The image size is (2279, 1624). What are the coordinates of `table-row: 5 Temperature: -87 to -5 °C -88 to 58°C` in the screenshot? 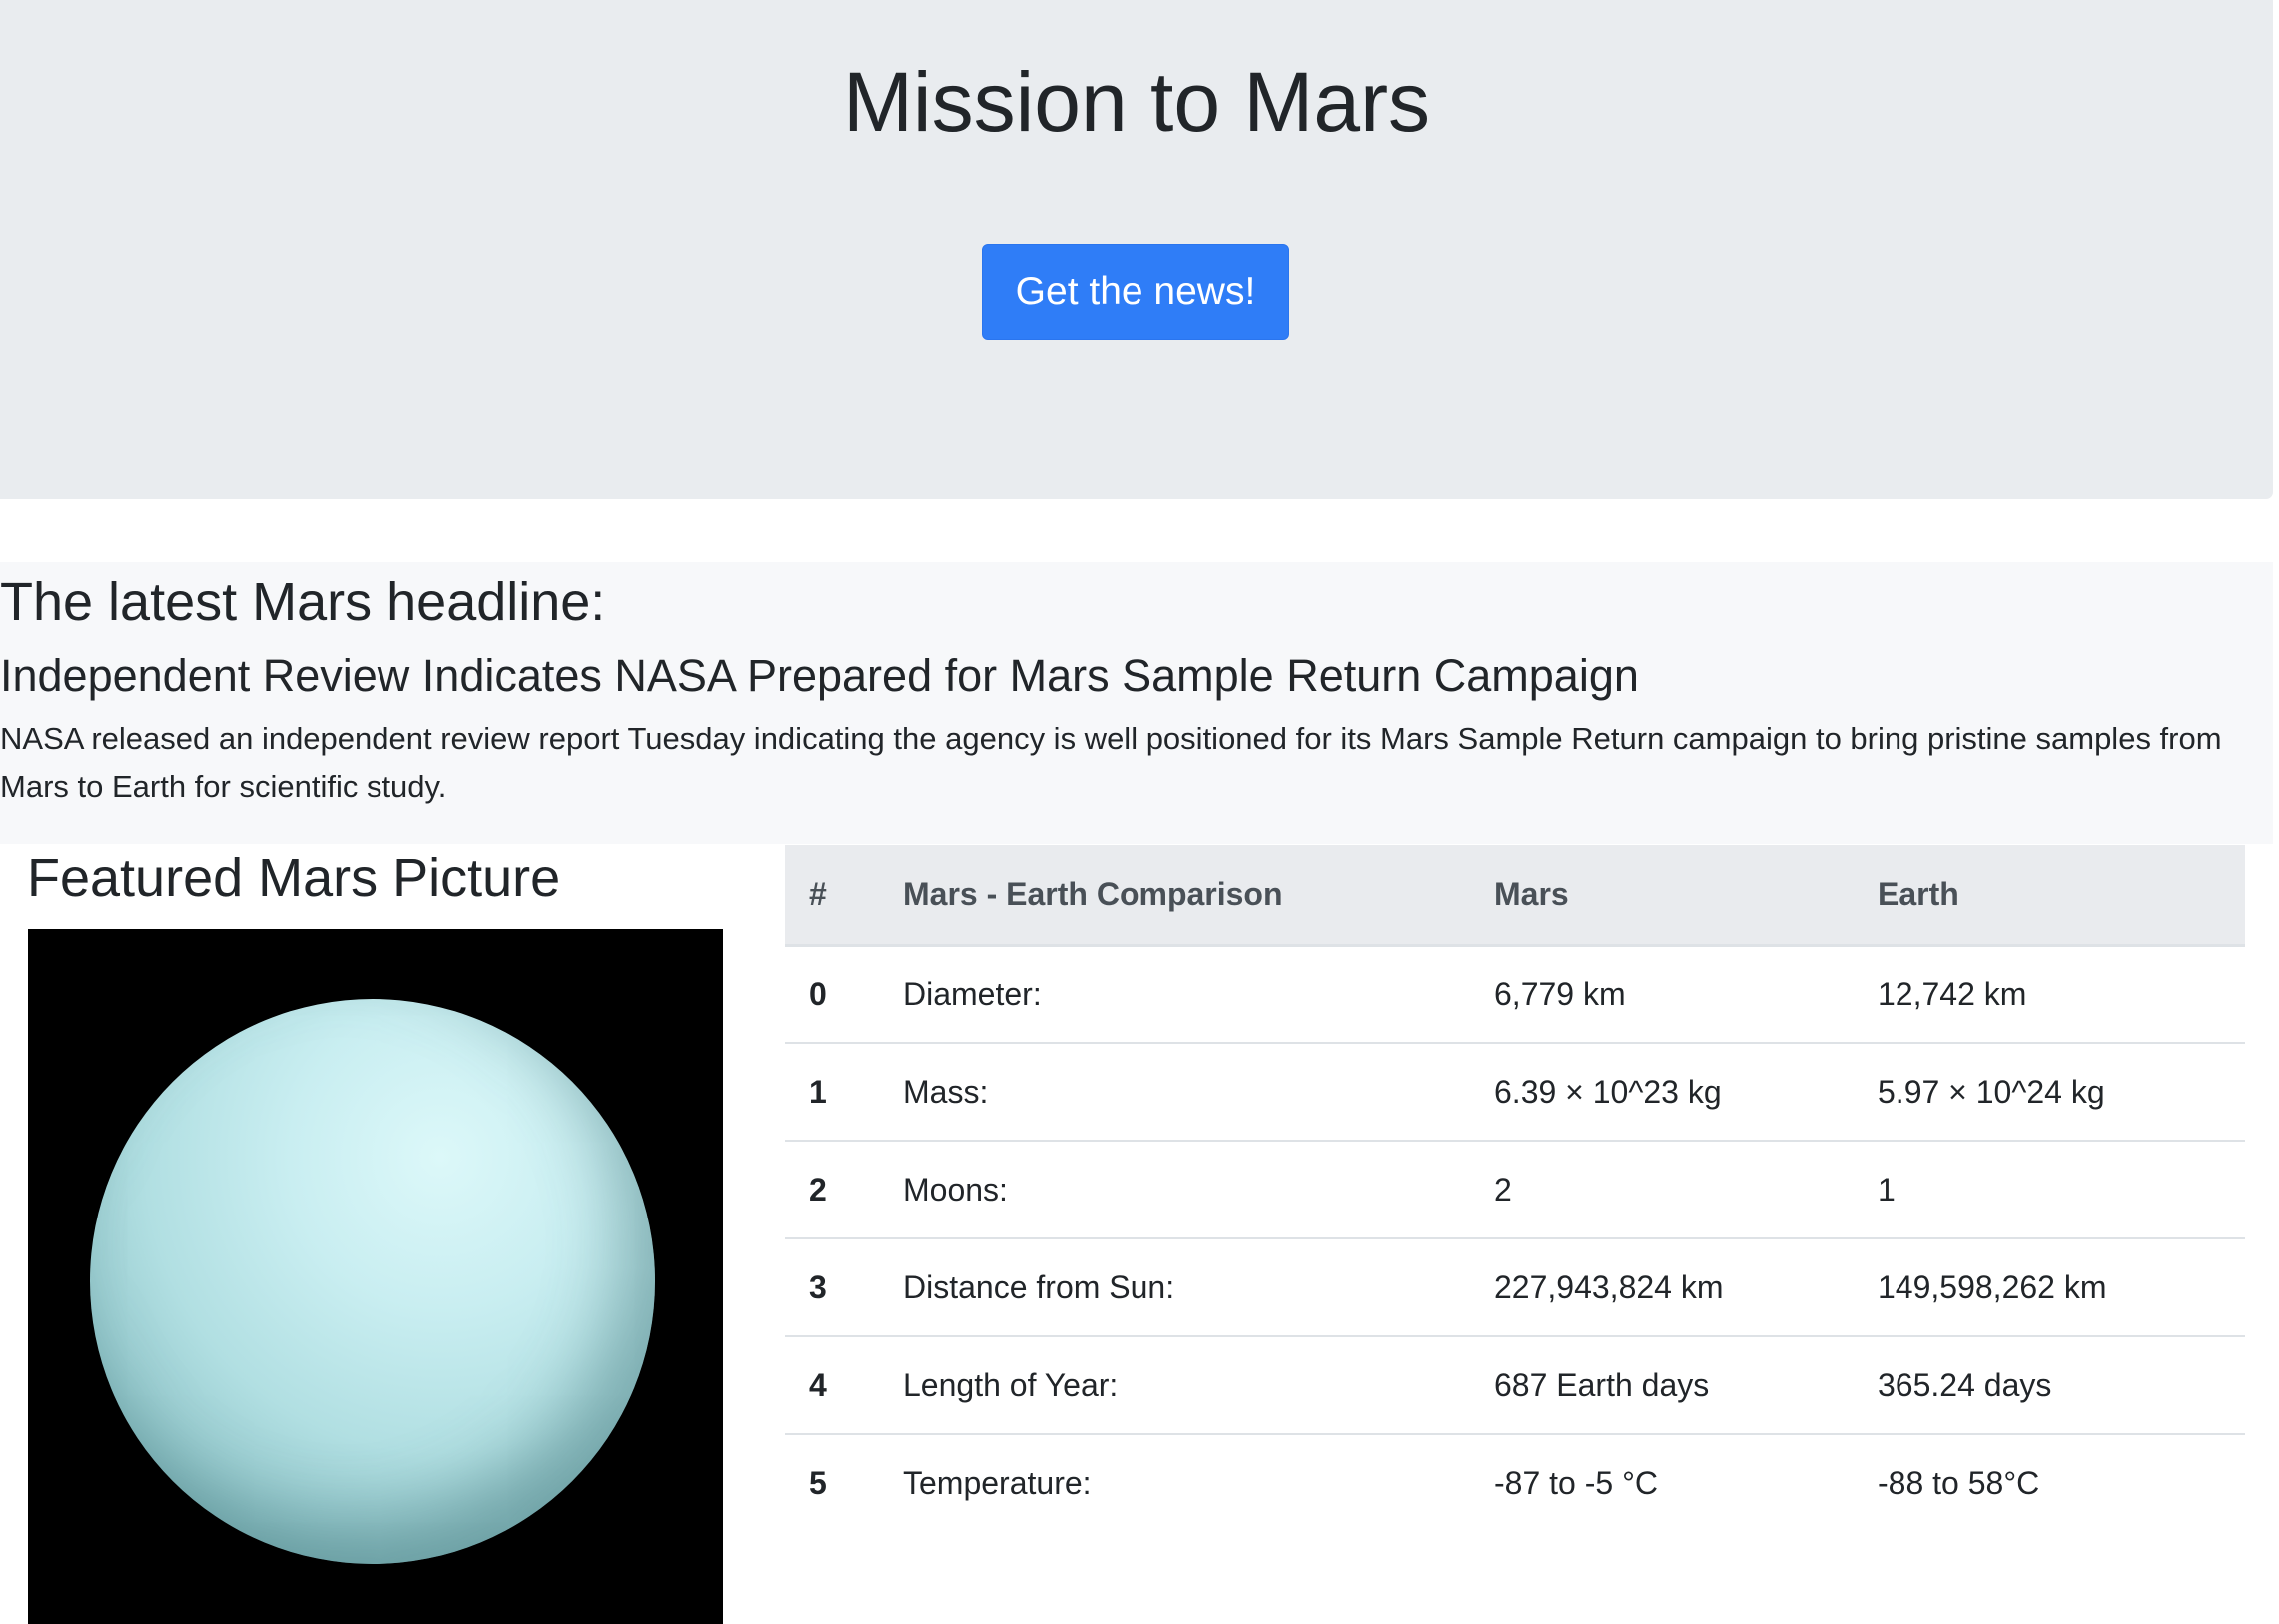 It's located at (1515, 1483).